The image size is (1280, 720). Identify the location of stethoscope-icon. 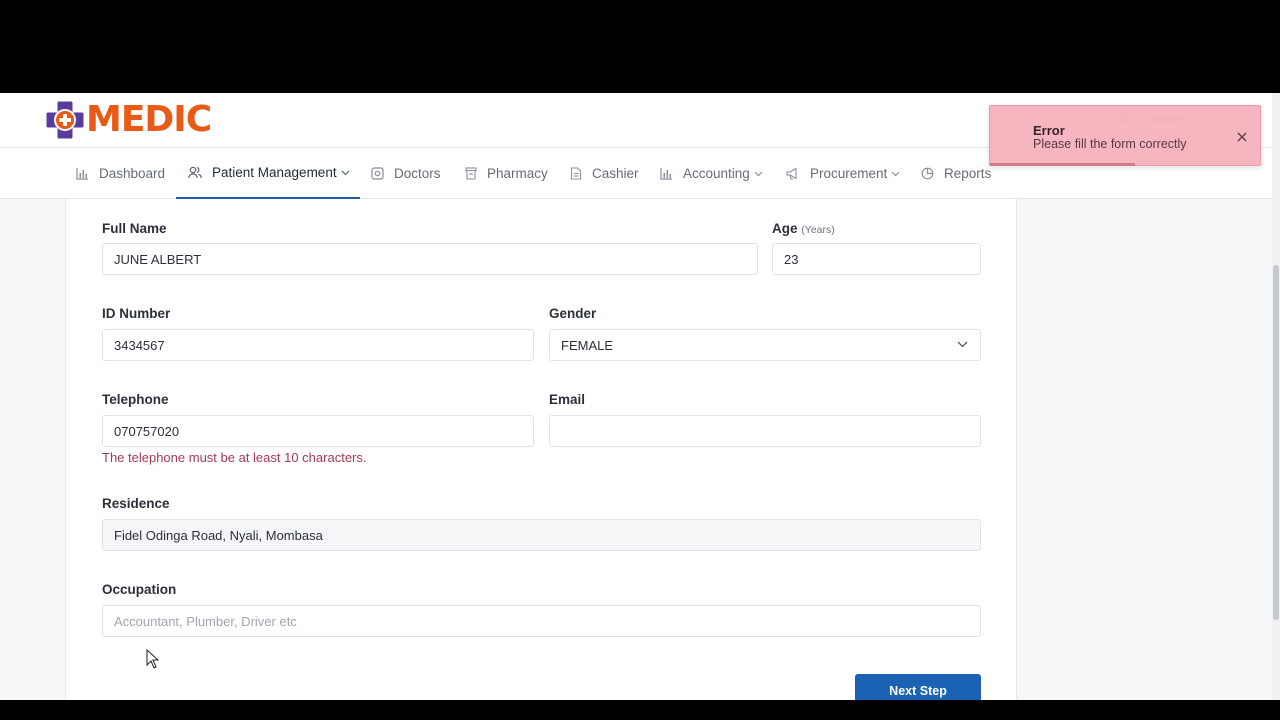
(377, 173).